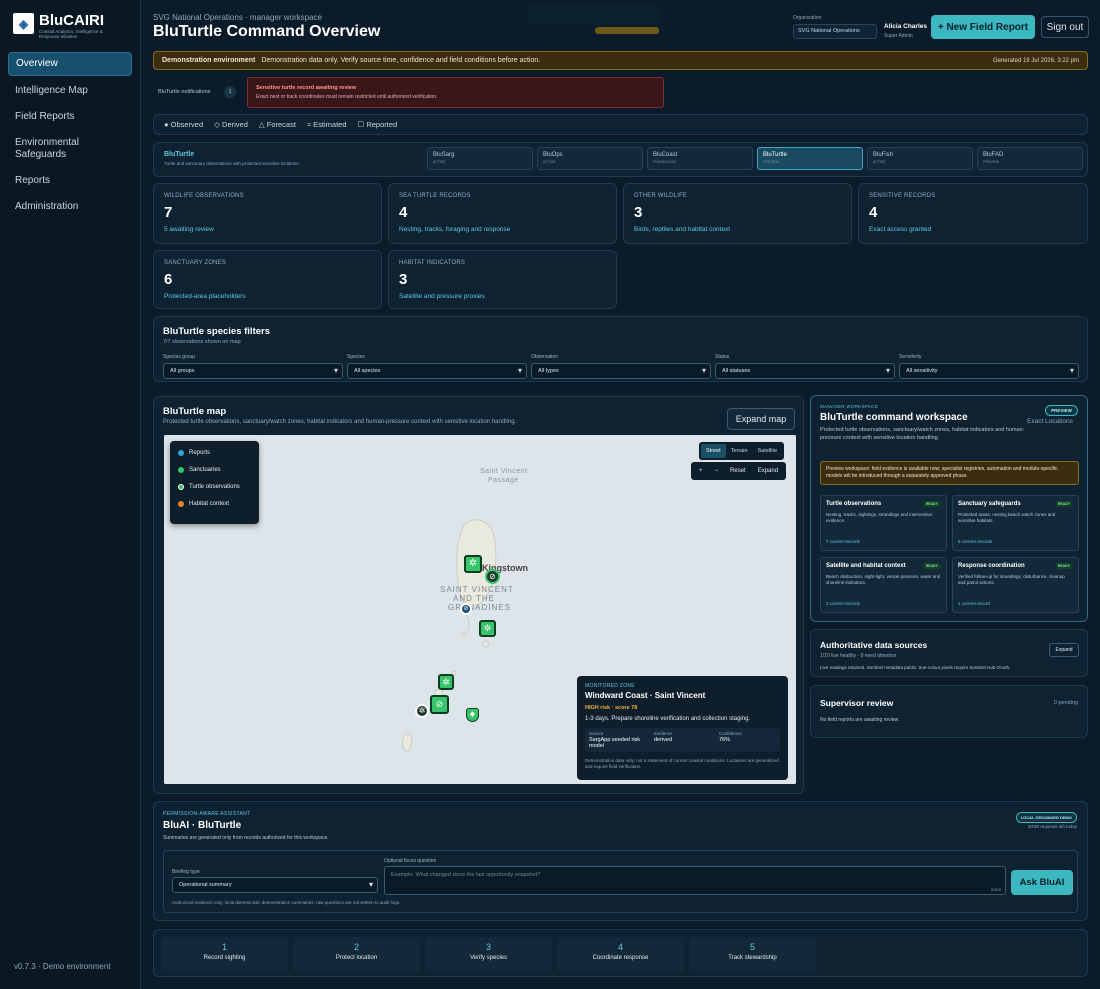 Image resolution: width=1100 pixels, height=989 pixels. What do you see at coordinates (730, 733) in the screenshot?
I see `popup-fact-label: Confidence` at bounding box center [730, 733].